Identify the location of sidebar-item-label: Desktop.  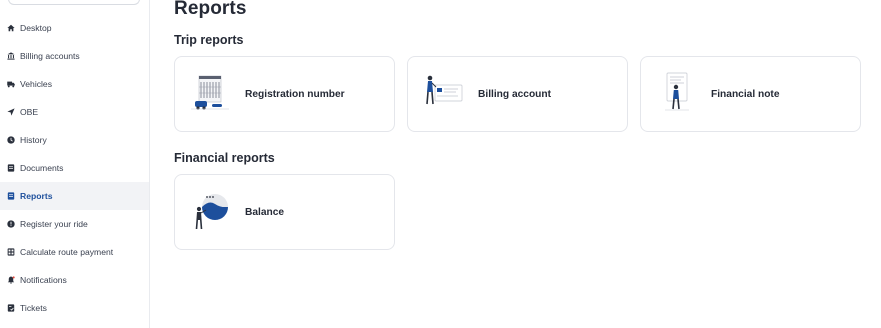
(36, 28).